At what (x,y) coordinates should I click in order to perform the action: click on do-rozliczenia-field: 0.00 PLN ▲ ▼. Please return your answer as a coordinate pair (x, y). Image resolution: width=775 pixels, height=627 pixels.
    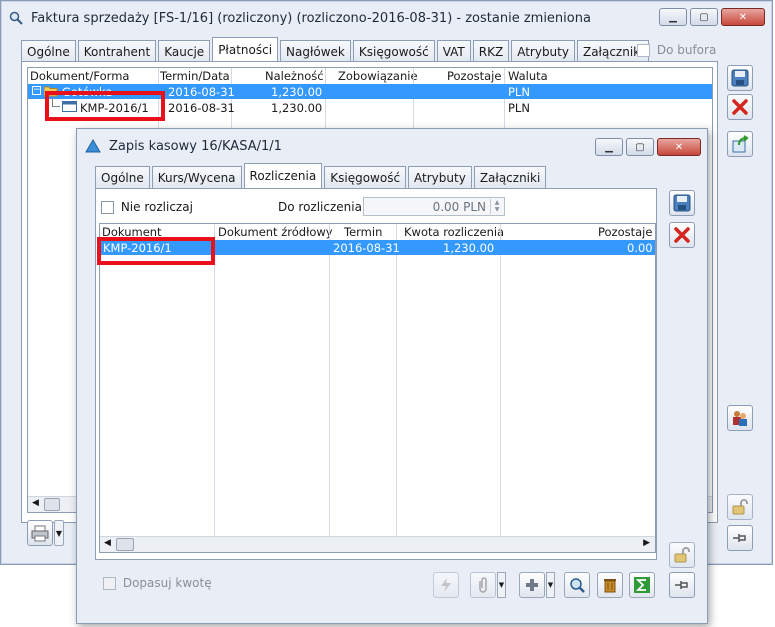
    Looking at the image, I should click on (434, 206).